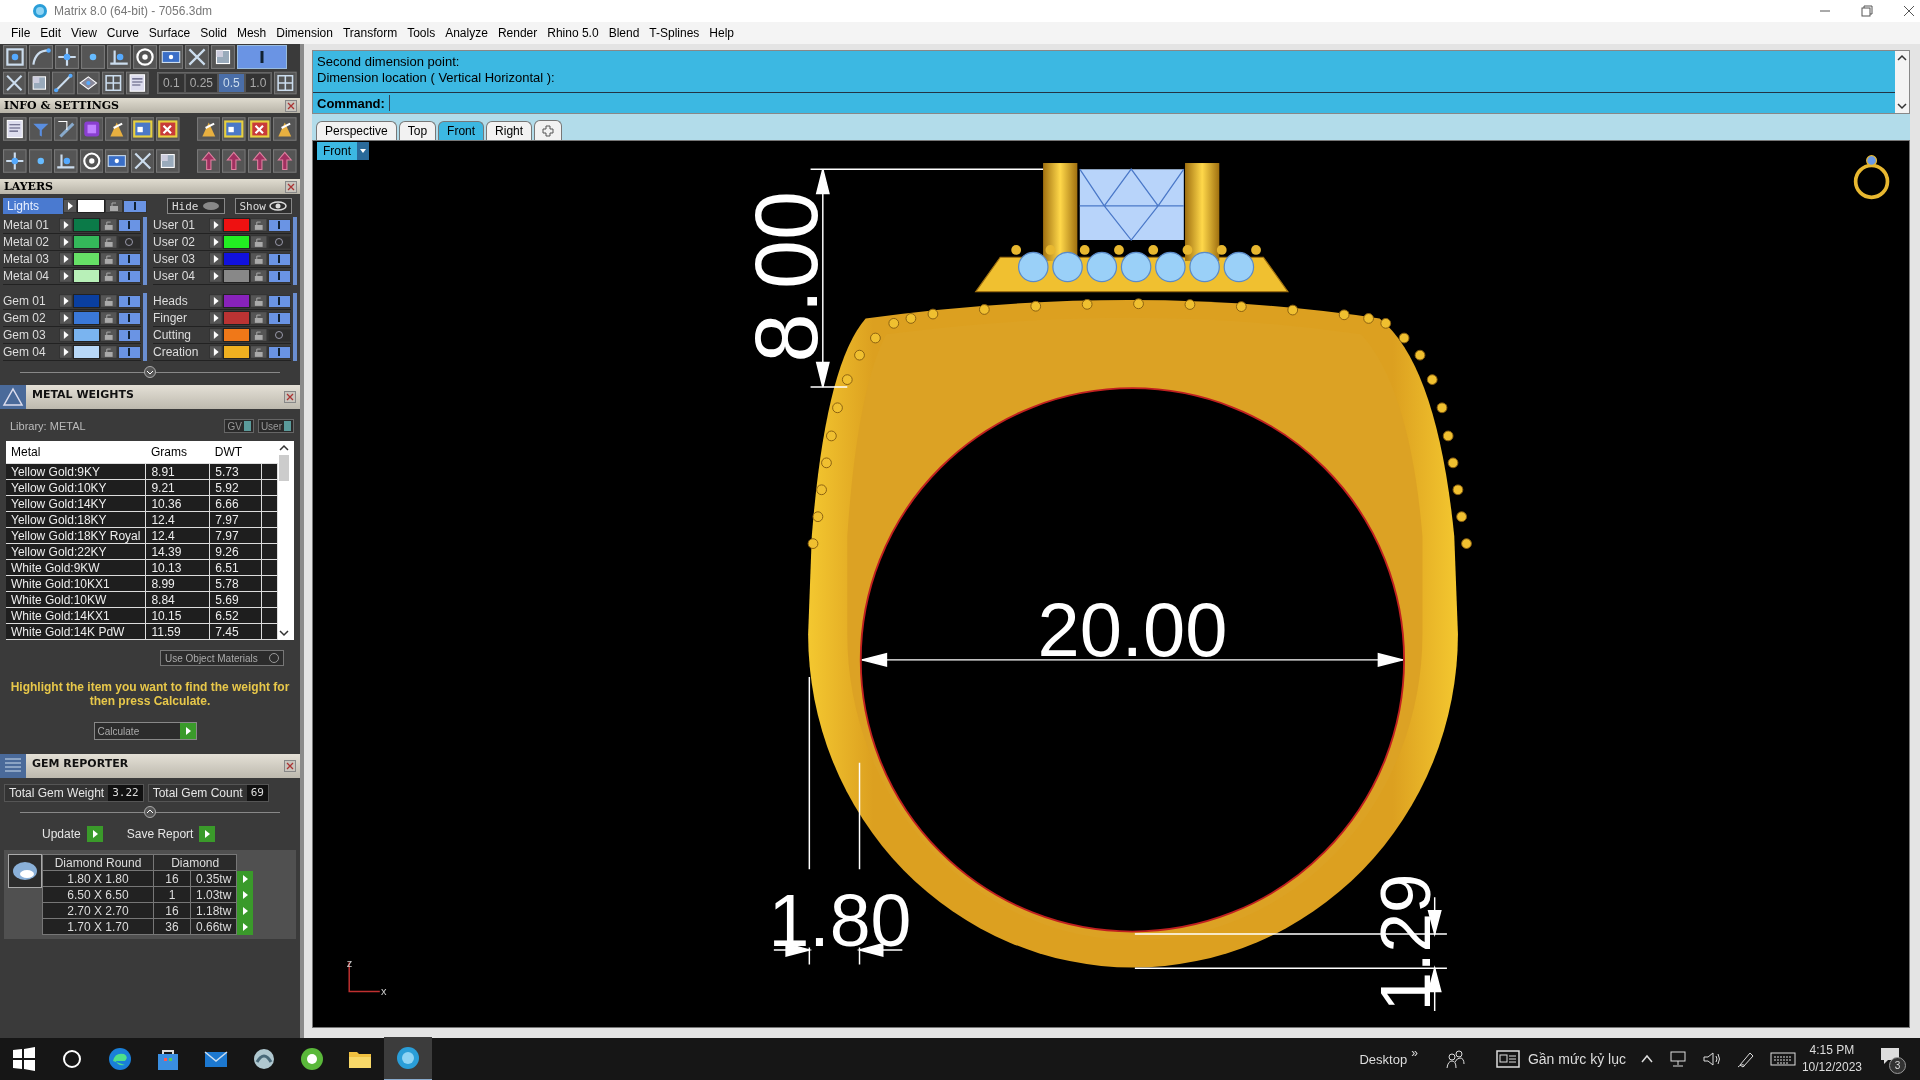 This screenshot has height=1080, width=1920. I want to click on keyboard-icon, so click(1782, 1059).